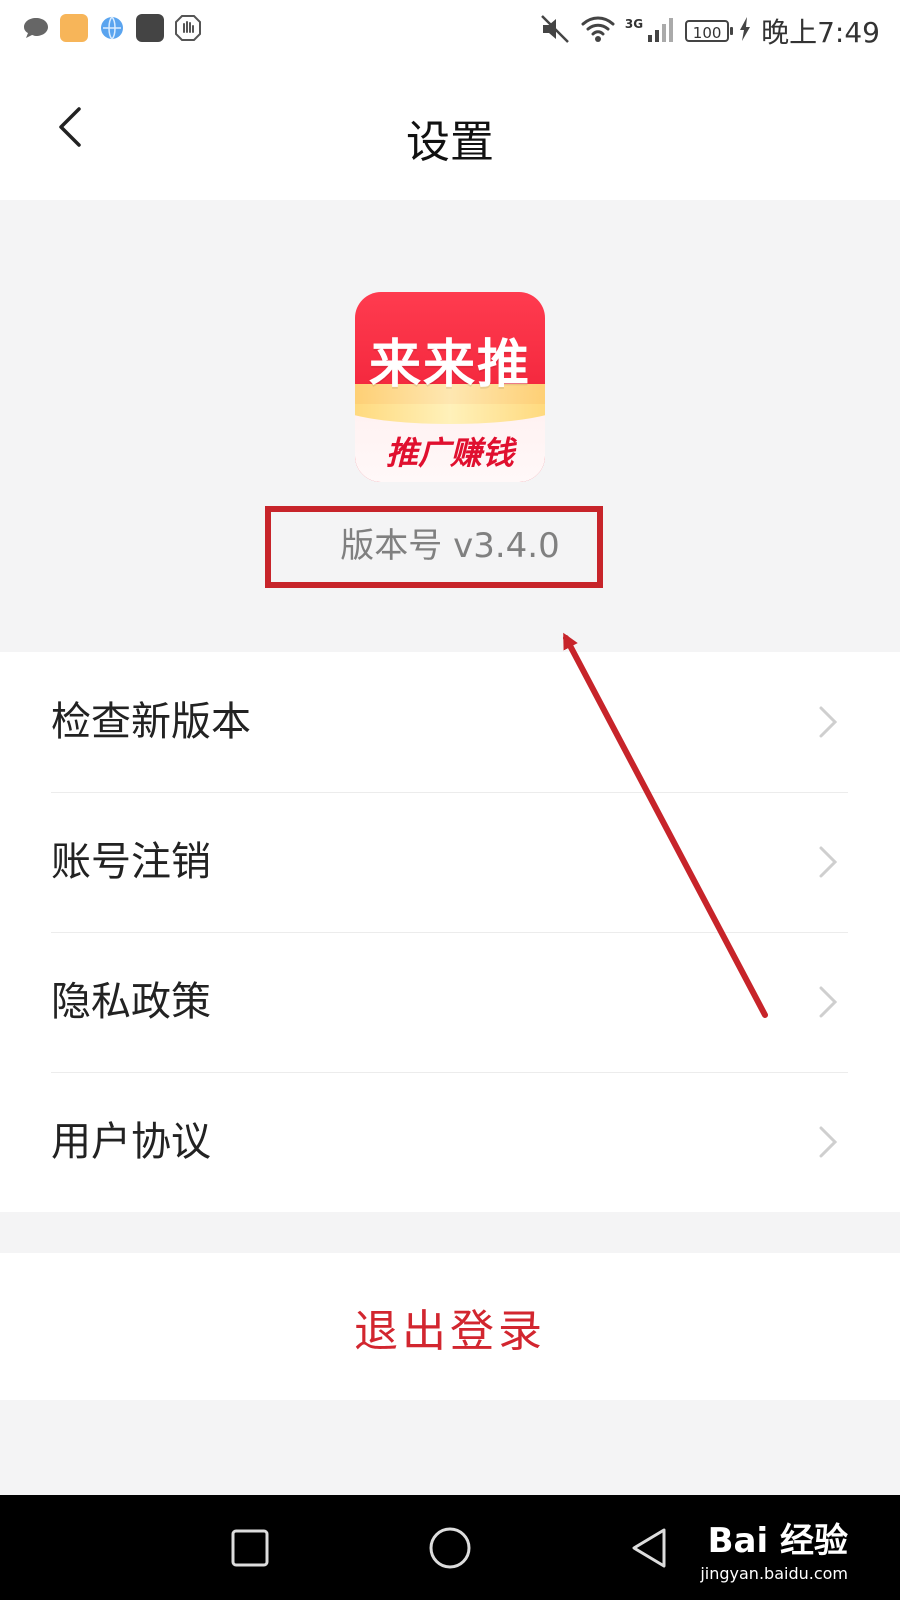 The width and height of the screenshot is (900, 1600). I want to click on navigation-bar: Bai 经验 jingyan.baidu.com, so click(450, 1547).